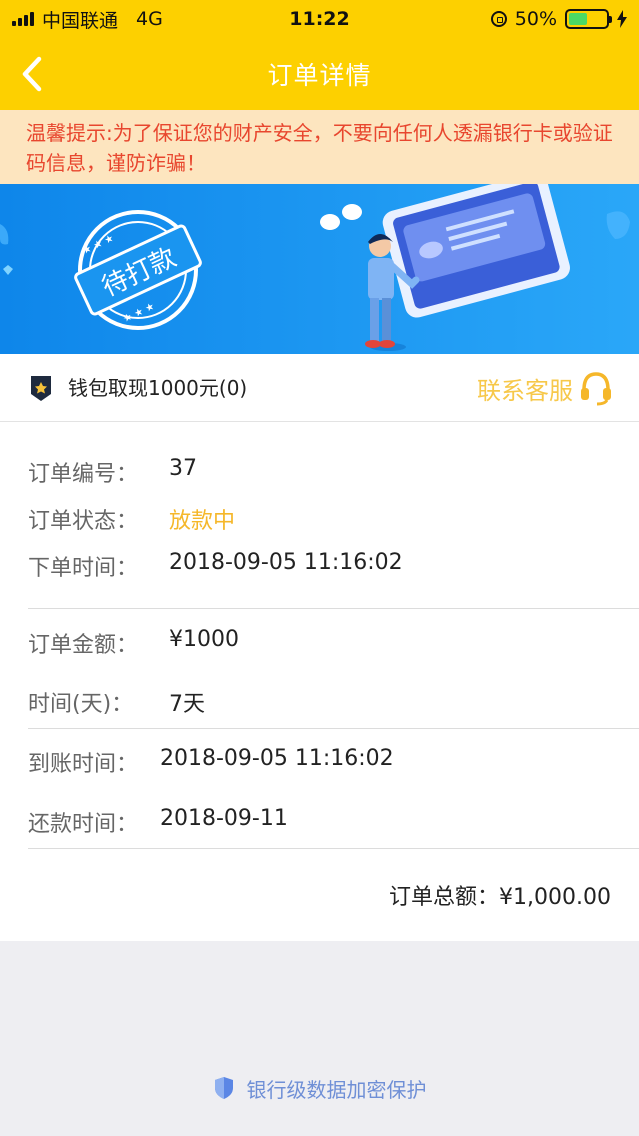 The width and height of the screenshot is (639, 1136). I want to click on order-number-row: 订单编号： 37, so click(112, 472).